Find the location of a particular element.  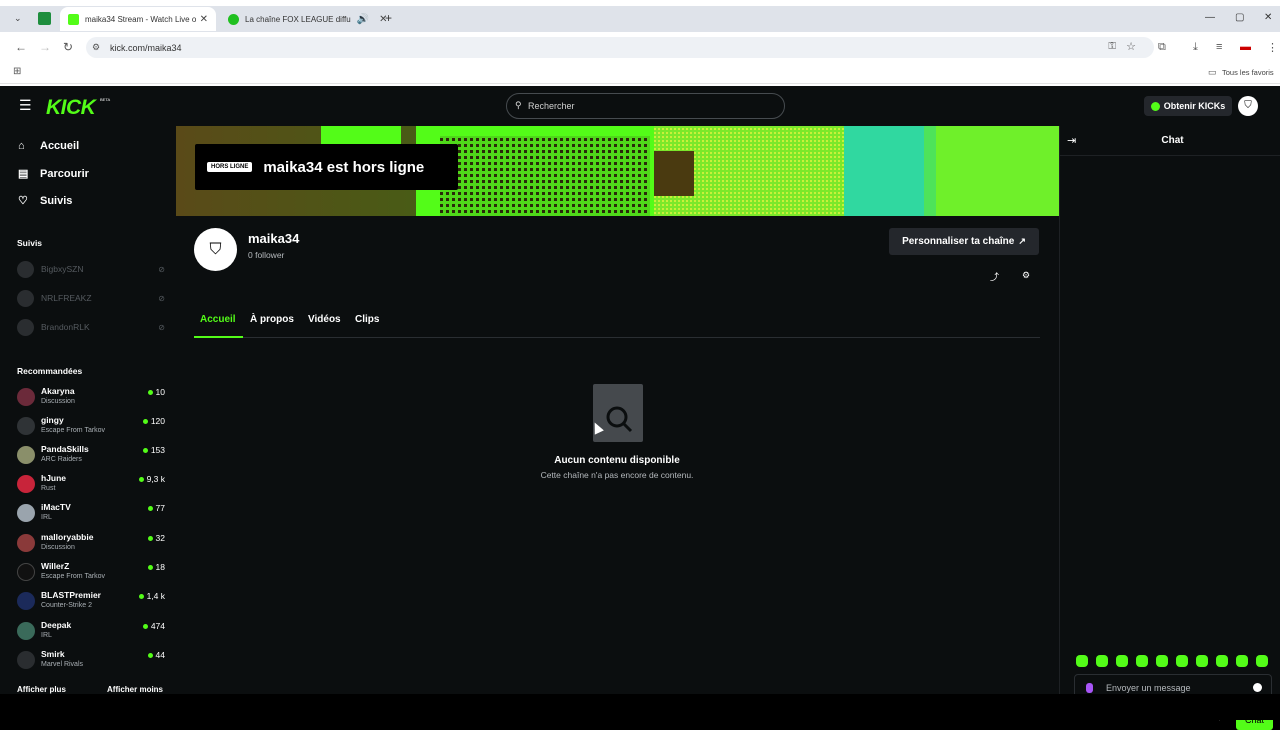

address-bar: ⚙ kick.com/maika34 ⚿ ☆ is located at coordinates (620, 47).